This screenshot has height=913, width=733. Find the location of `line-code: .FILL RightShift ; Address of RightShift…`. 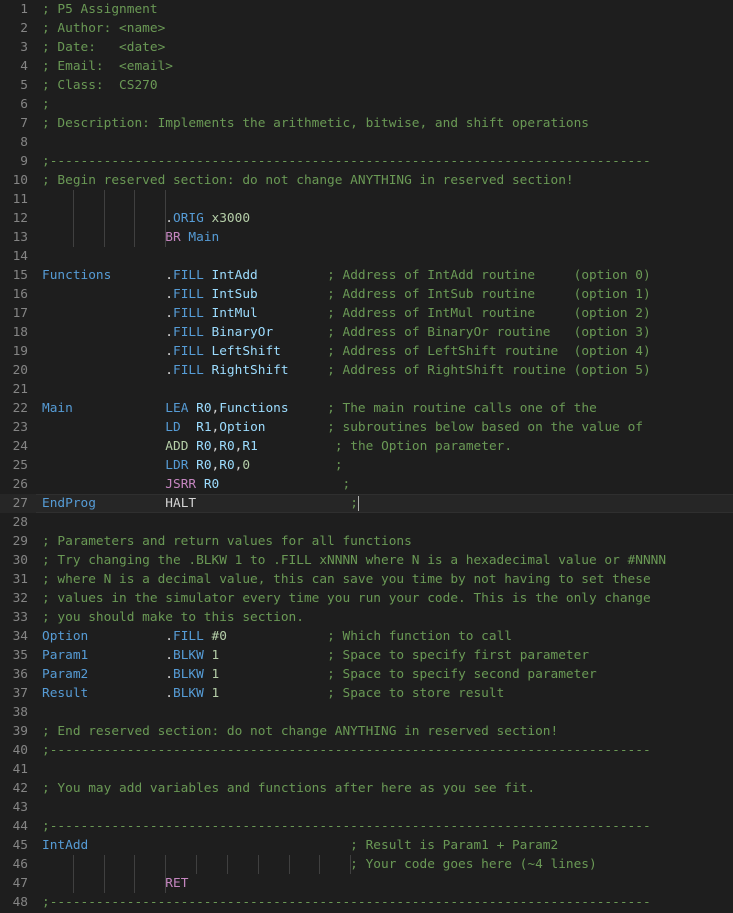

line-code: .FILL RightShift ; Address of RightShift… is located at coordinates (346, 370).